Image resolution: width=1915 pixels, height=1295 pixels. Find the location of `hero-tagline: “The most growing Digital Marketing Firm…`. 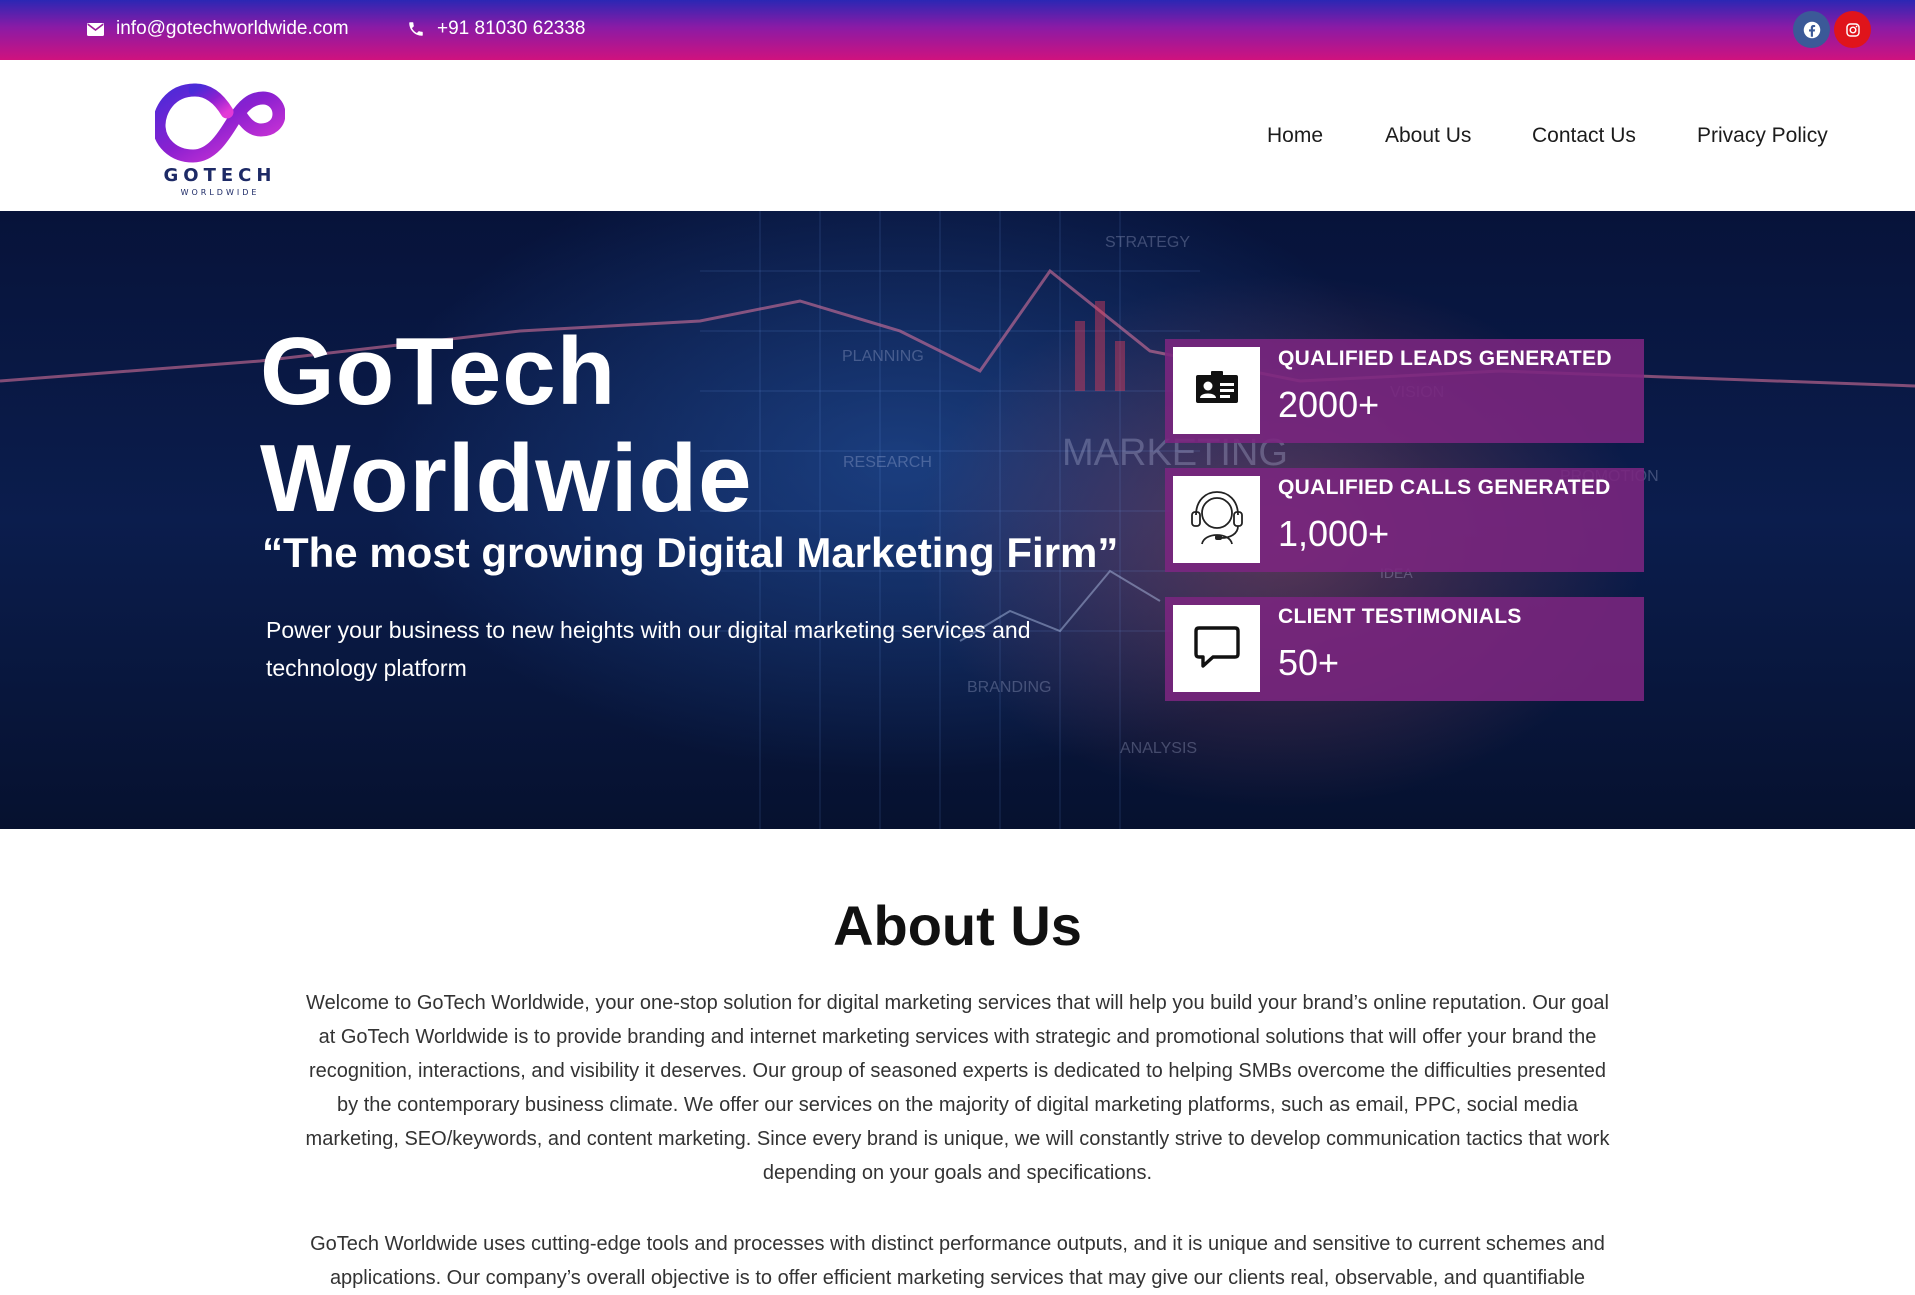

hero-tagline: “The most growing Digital Marketing Firm… is located at coordinates (690, 552).